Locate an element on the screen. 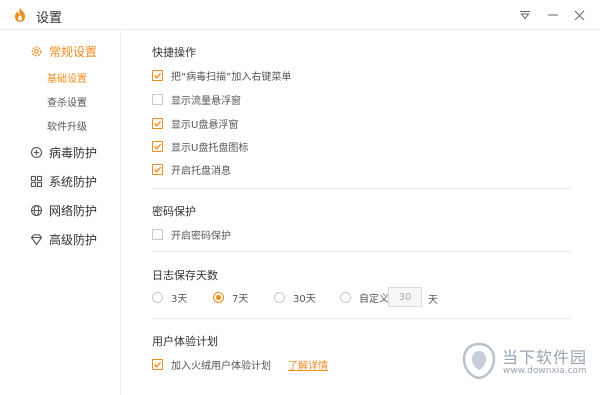  virus-icon is located at coordinates (36, 152).